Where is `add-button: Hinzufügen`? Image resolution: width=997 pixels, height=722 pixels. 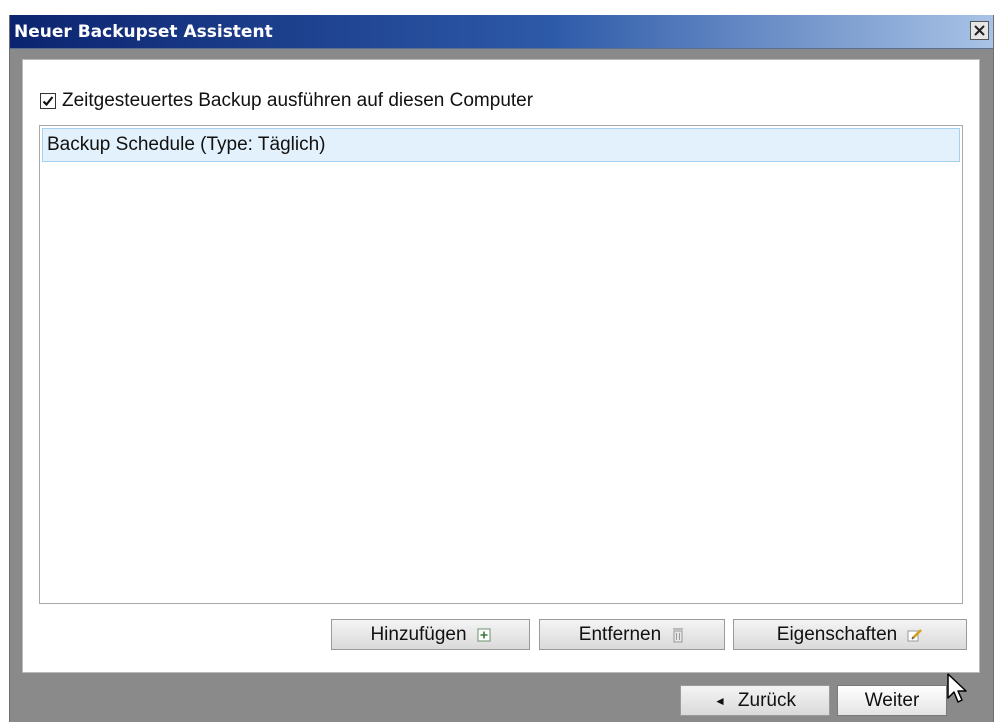 add-button: Hinzufügen is located at coordinates (430, 634).